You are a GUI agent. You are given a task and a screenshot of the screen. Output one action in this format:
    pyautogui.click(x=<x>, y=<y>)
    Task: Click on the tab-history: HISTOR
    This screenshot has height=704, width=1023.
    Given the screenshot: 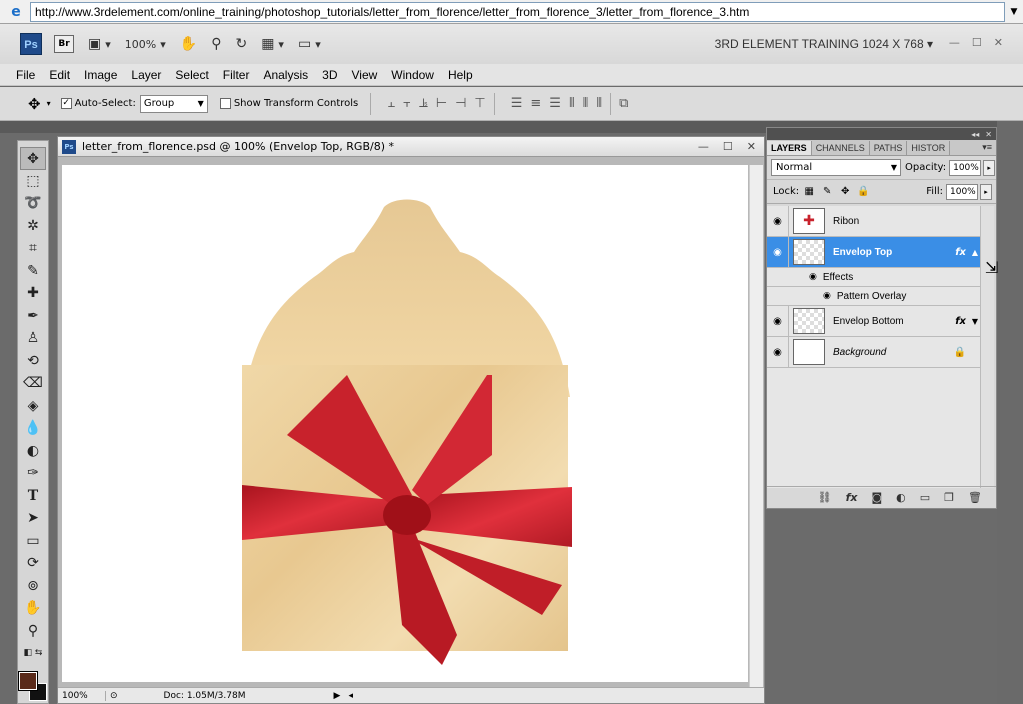 What is the action you would take?
    pyautogui.click(x=929, y=148)
    